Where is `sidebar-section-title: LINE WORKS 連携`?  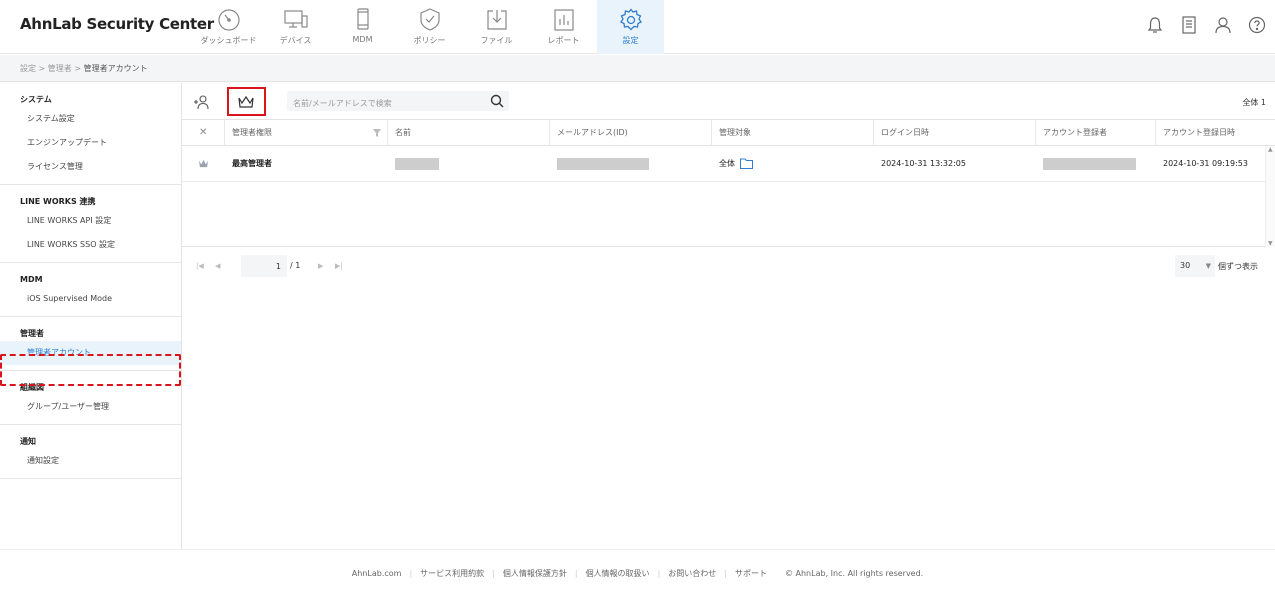
sidebar-section-title: LINE WORKS 連携 is located at coordinates (58, 201).